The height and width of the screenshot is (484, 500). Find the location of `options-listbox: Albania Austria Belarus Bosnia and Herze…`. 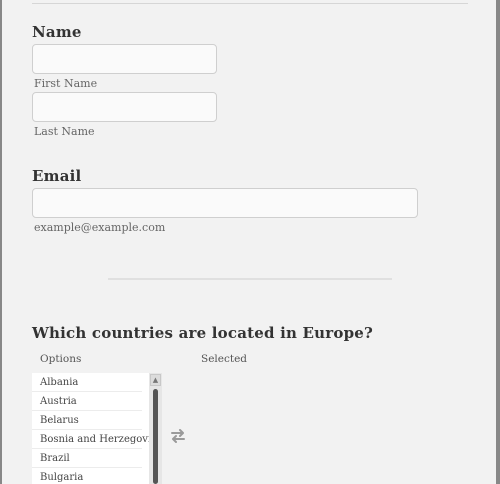

options-listbox: Albania Austria Belarus Bosnia and Herze… is located at coordinates (97, 428).